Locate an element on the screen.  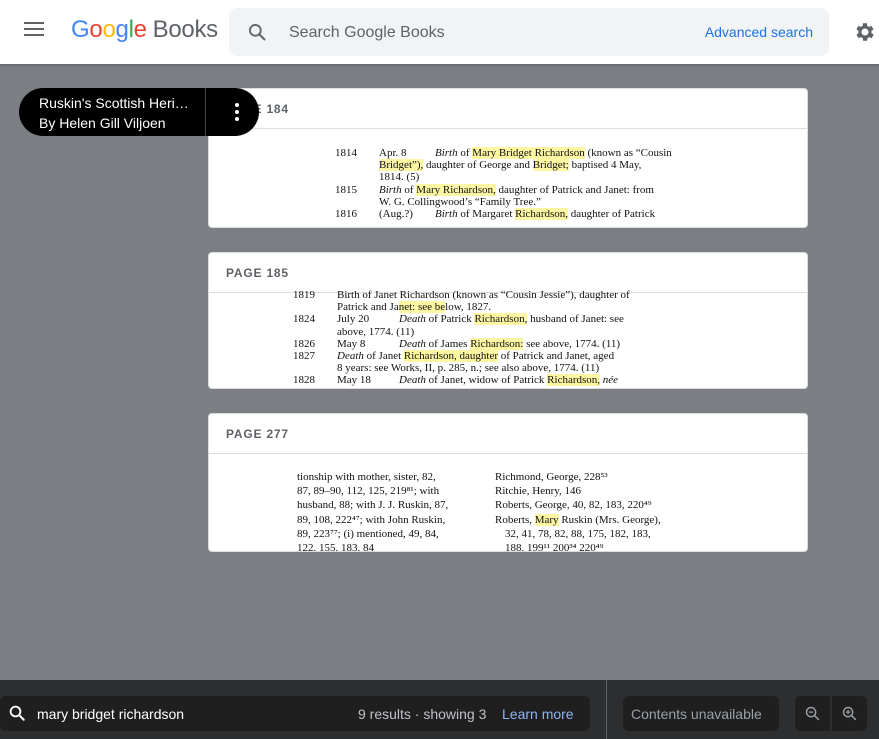
gear-icon is located at coordinates (865, 32).